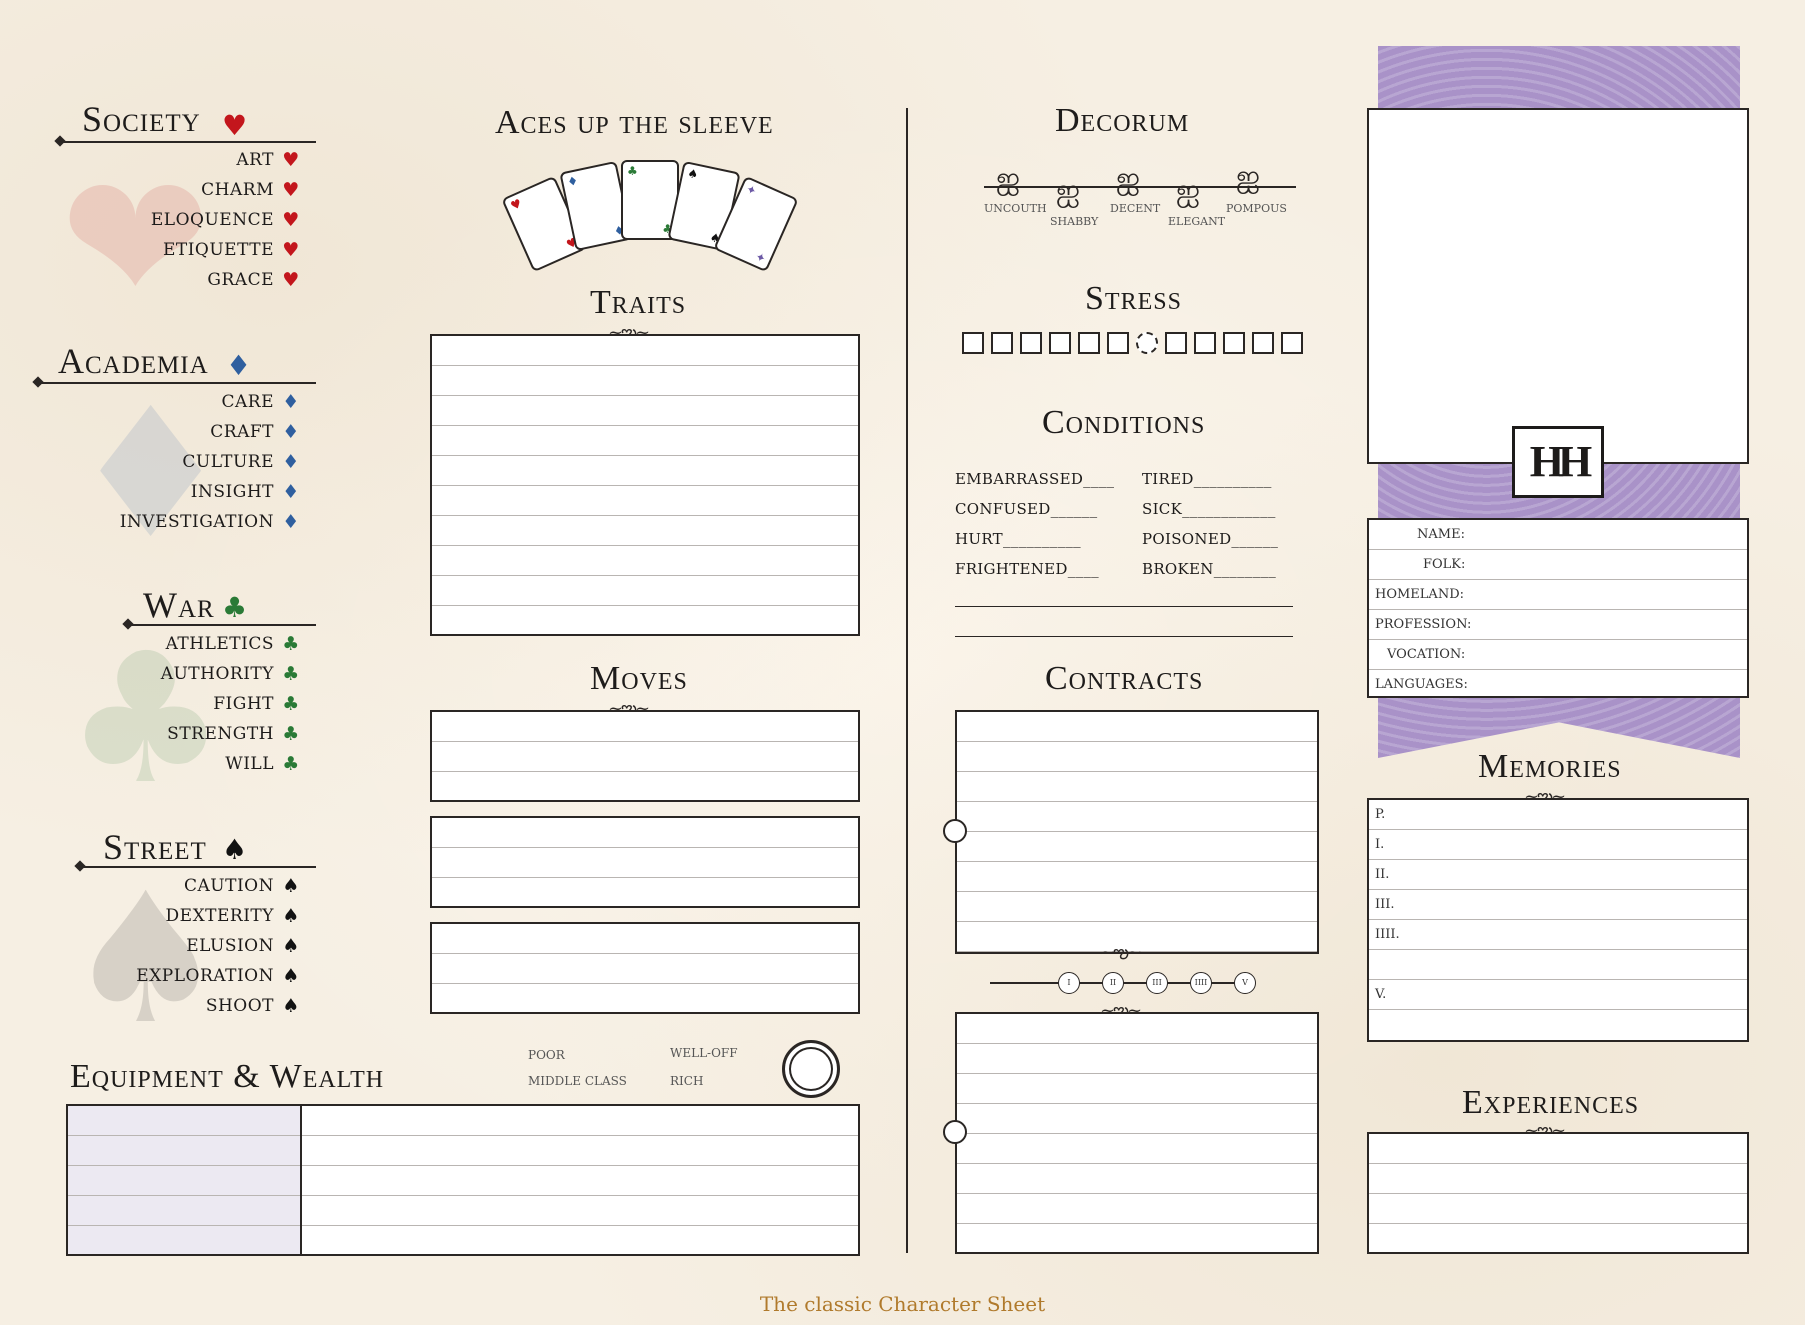  I want to click on skill-culture: CULTURE ♦, so click(241, 462).